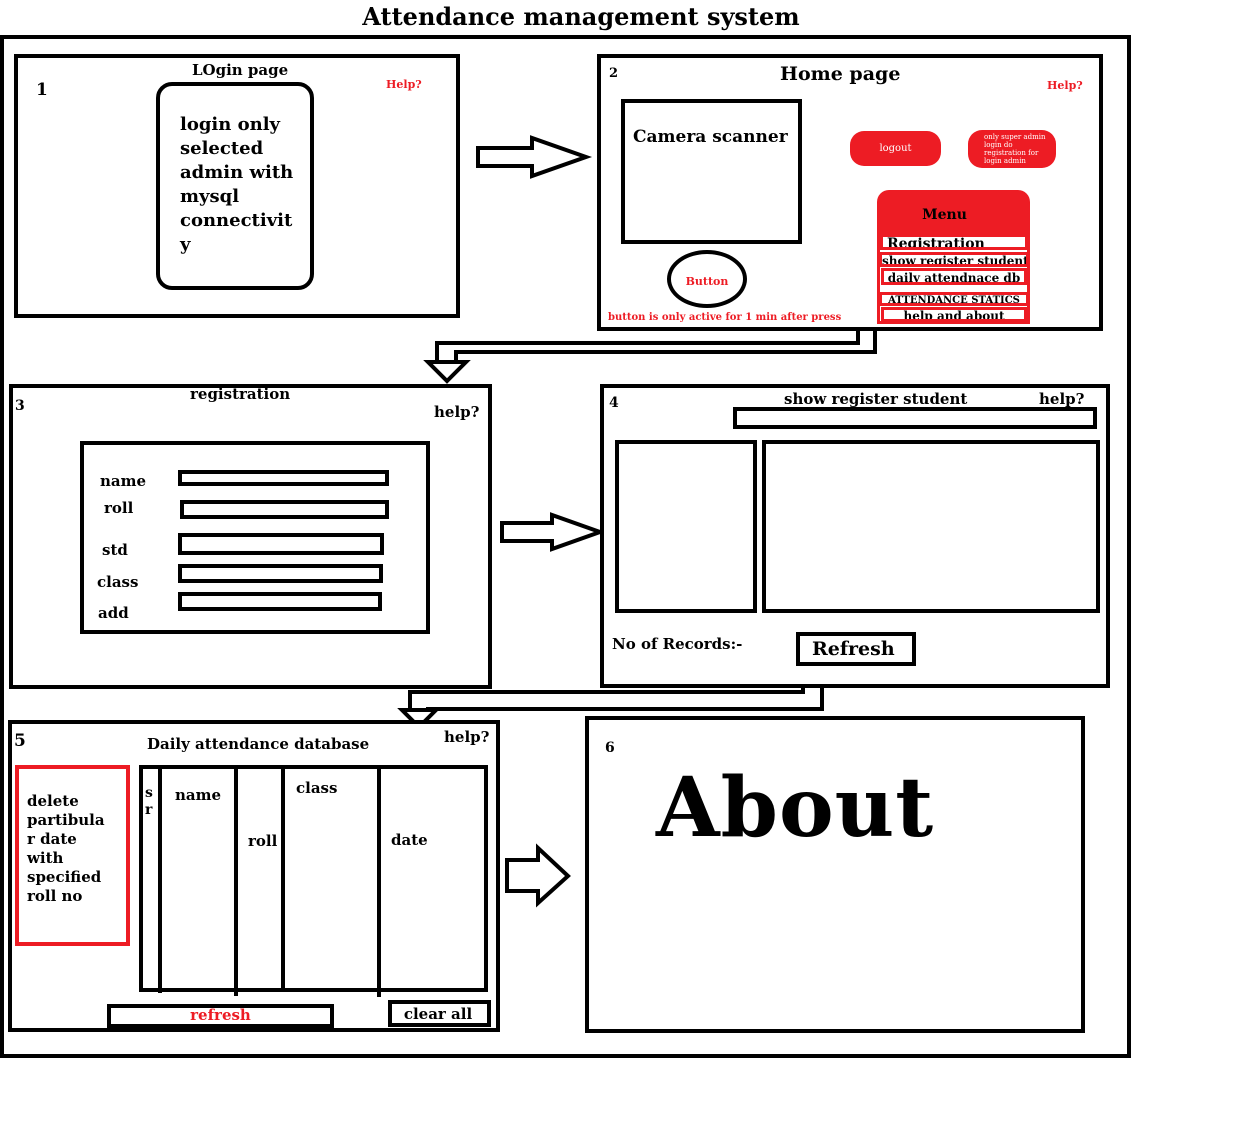 The image size is (1254, 1141). Describe the element at coordinates (1015, 137) in the screenshot. I see `admin-note-line: only super admin` at that location.